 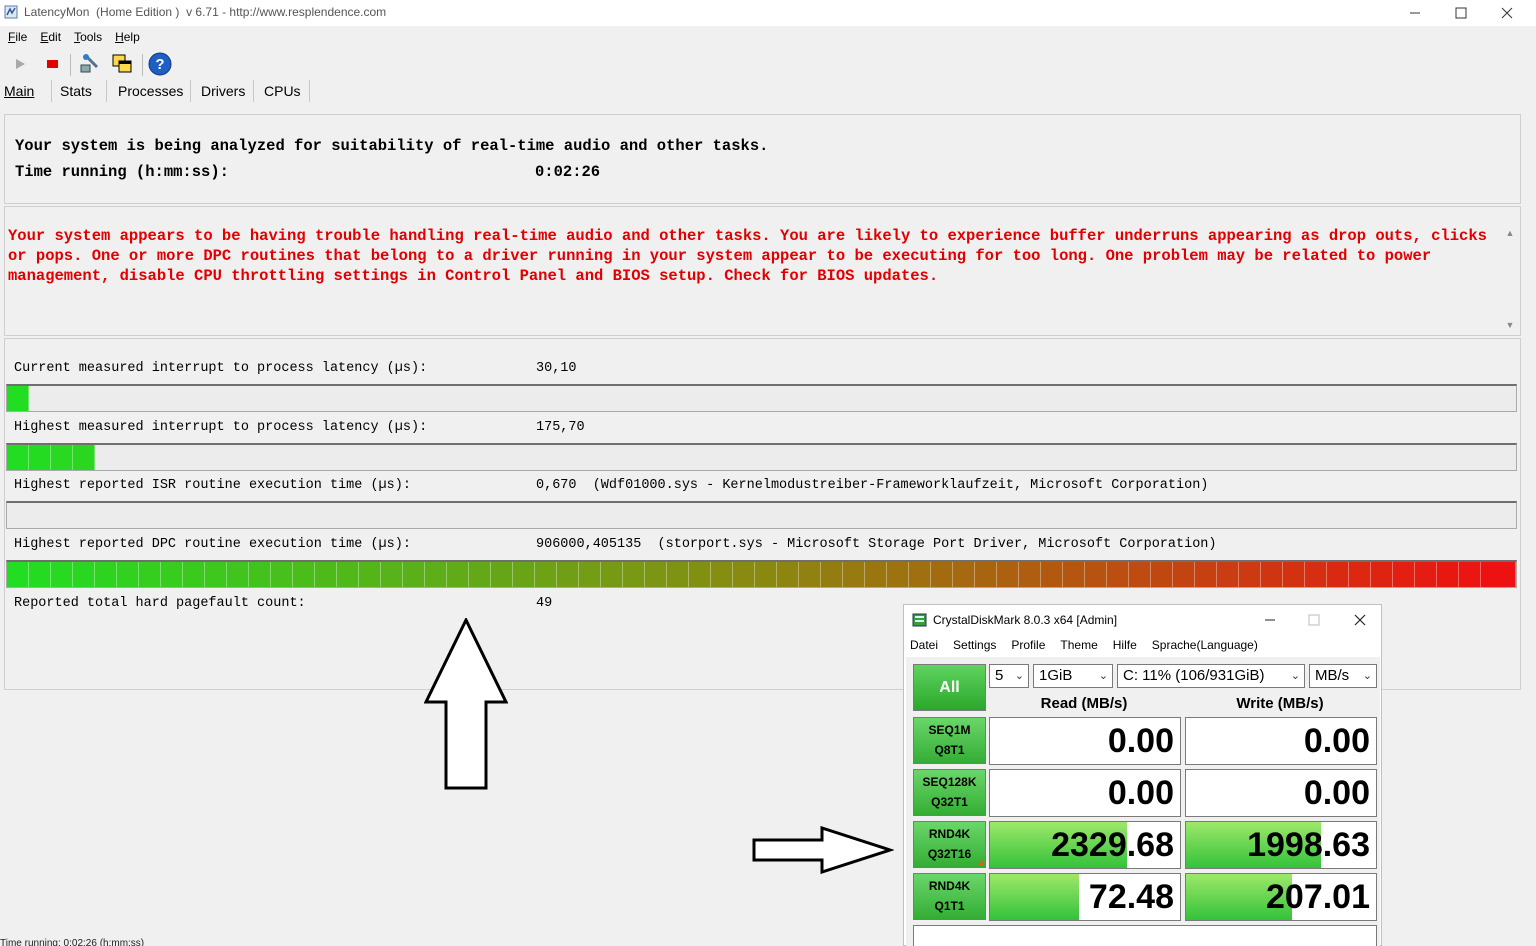 What do you see at coordinates (1009, 676) in the screenshot?
I see `test-count-select: 5 ⌄` at bounding box center [1009, 676].